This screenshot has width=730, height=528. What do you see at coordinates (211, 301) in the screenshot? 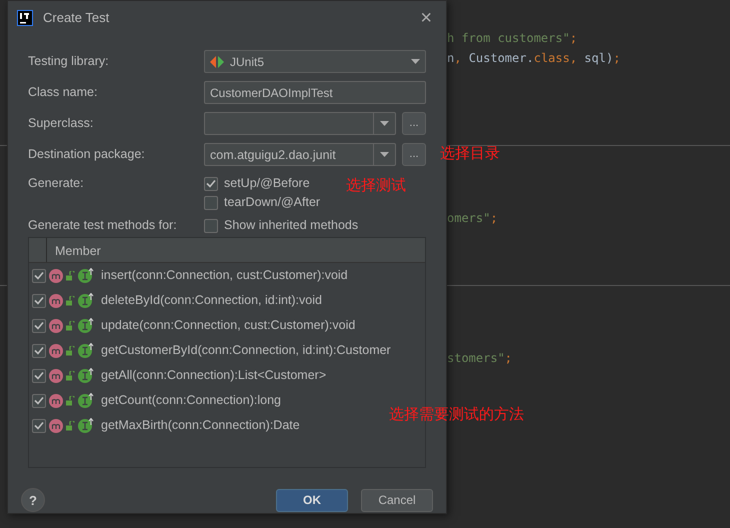
I see `member-signature: deleteById(conn:Connection, id:int):void` at bounding box center [211, 301].